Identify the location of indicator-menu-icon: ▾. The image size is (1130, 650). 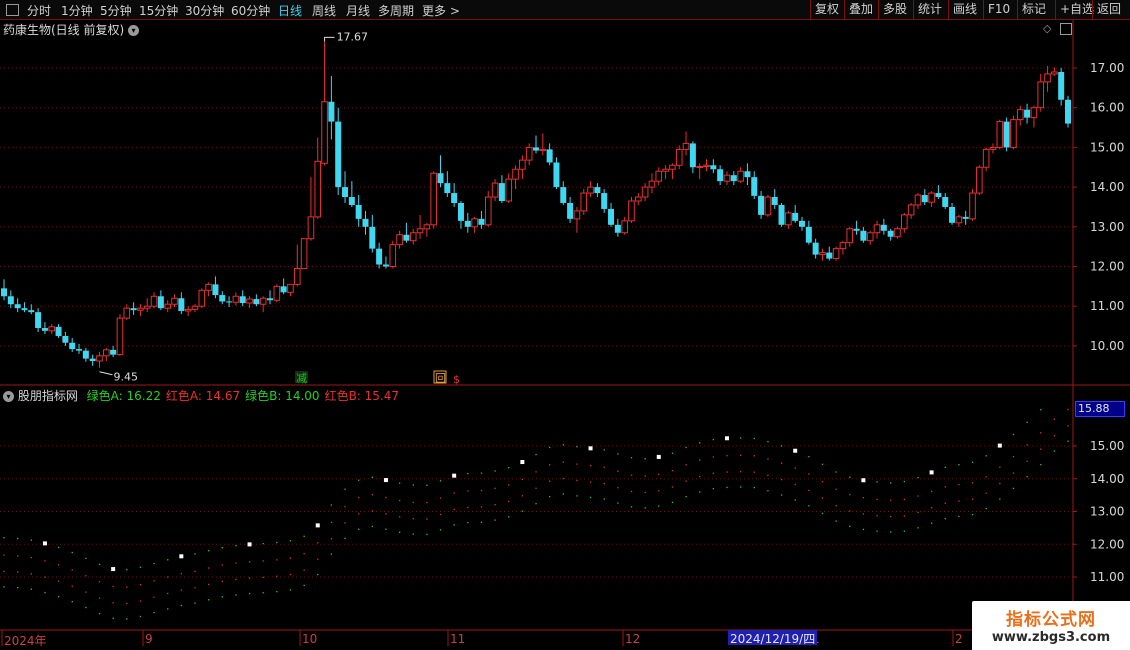
(8, 396).